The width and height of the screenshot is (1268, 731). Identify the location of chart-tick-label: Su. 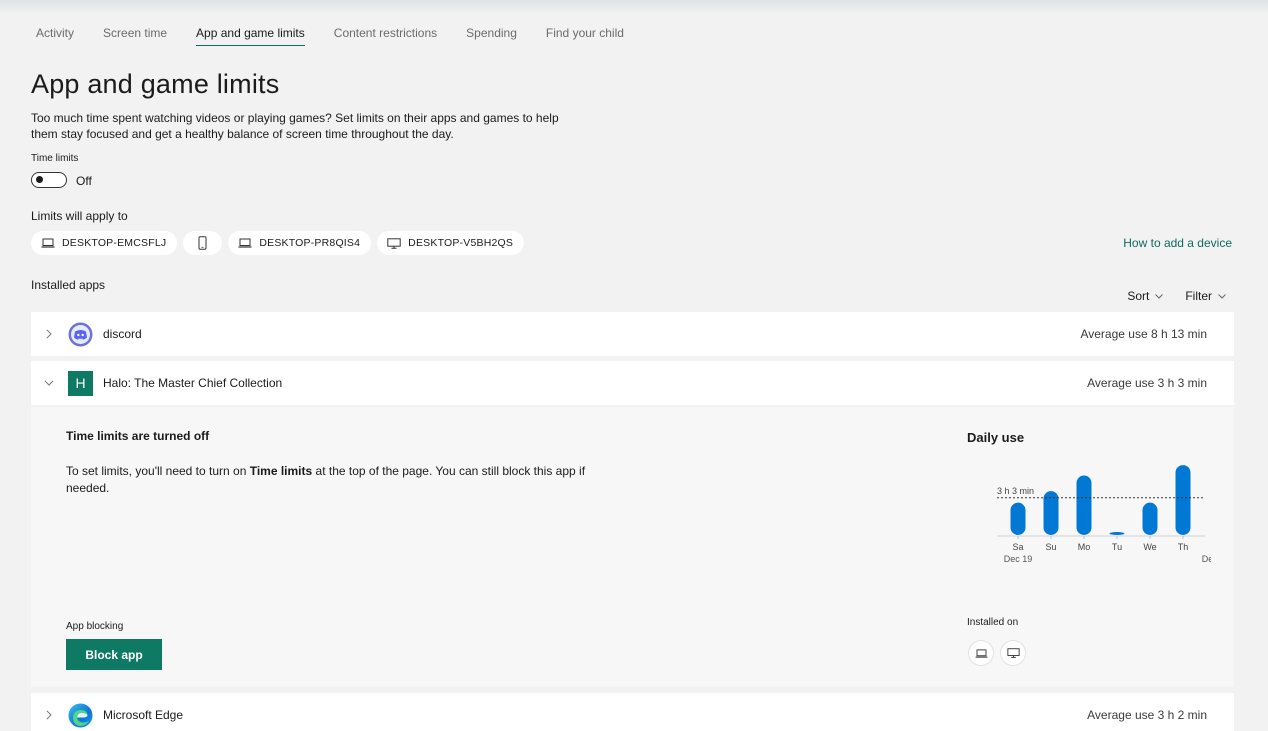
(1050, 547).